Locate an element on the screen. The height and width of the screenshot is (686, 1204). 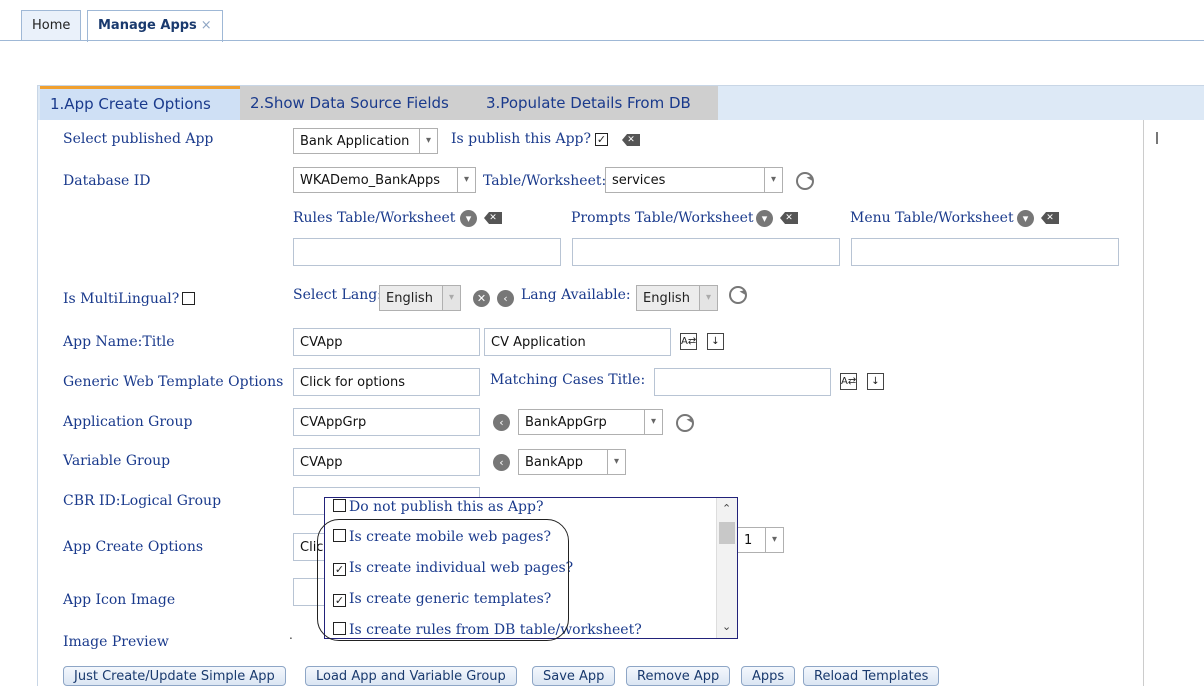
select-lang-value: English is located at coordinates (409, 298).